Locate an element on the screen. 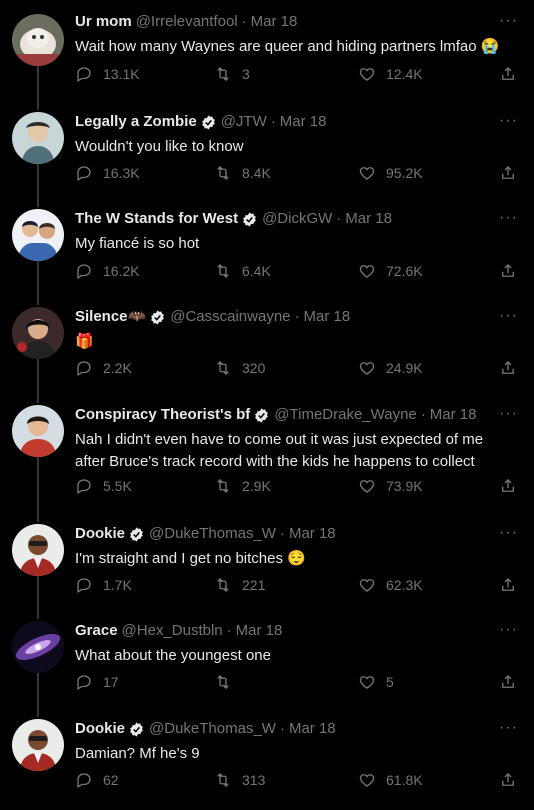  like-button: 24.9K is located at coordinates (390, 368).